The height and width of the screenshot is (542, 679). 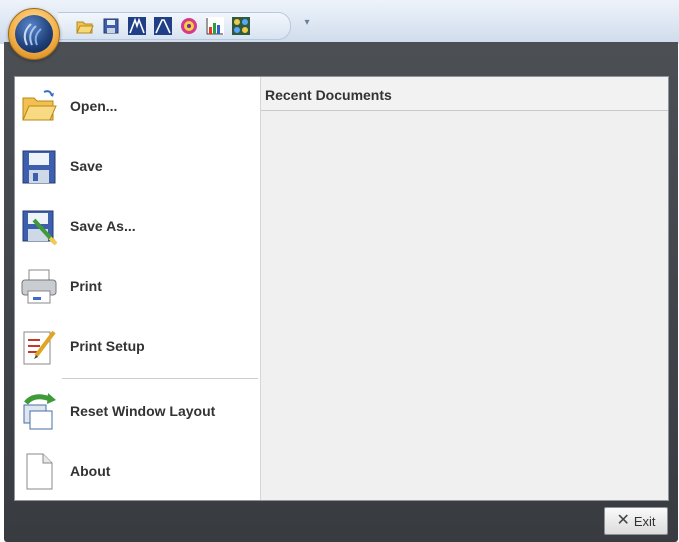 What do you see at coordinates (623, 520) in the screenshot?
I see `close-icon: ✕` at bounding box center [623, 520].